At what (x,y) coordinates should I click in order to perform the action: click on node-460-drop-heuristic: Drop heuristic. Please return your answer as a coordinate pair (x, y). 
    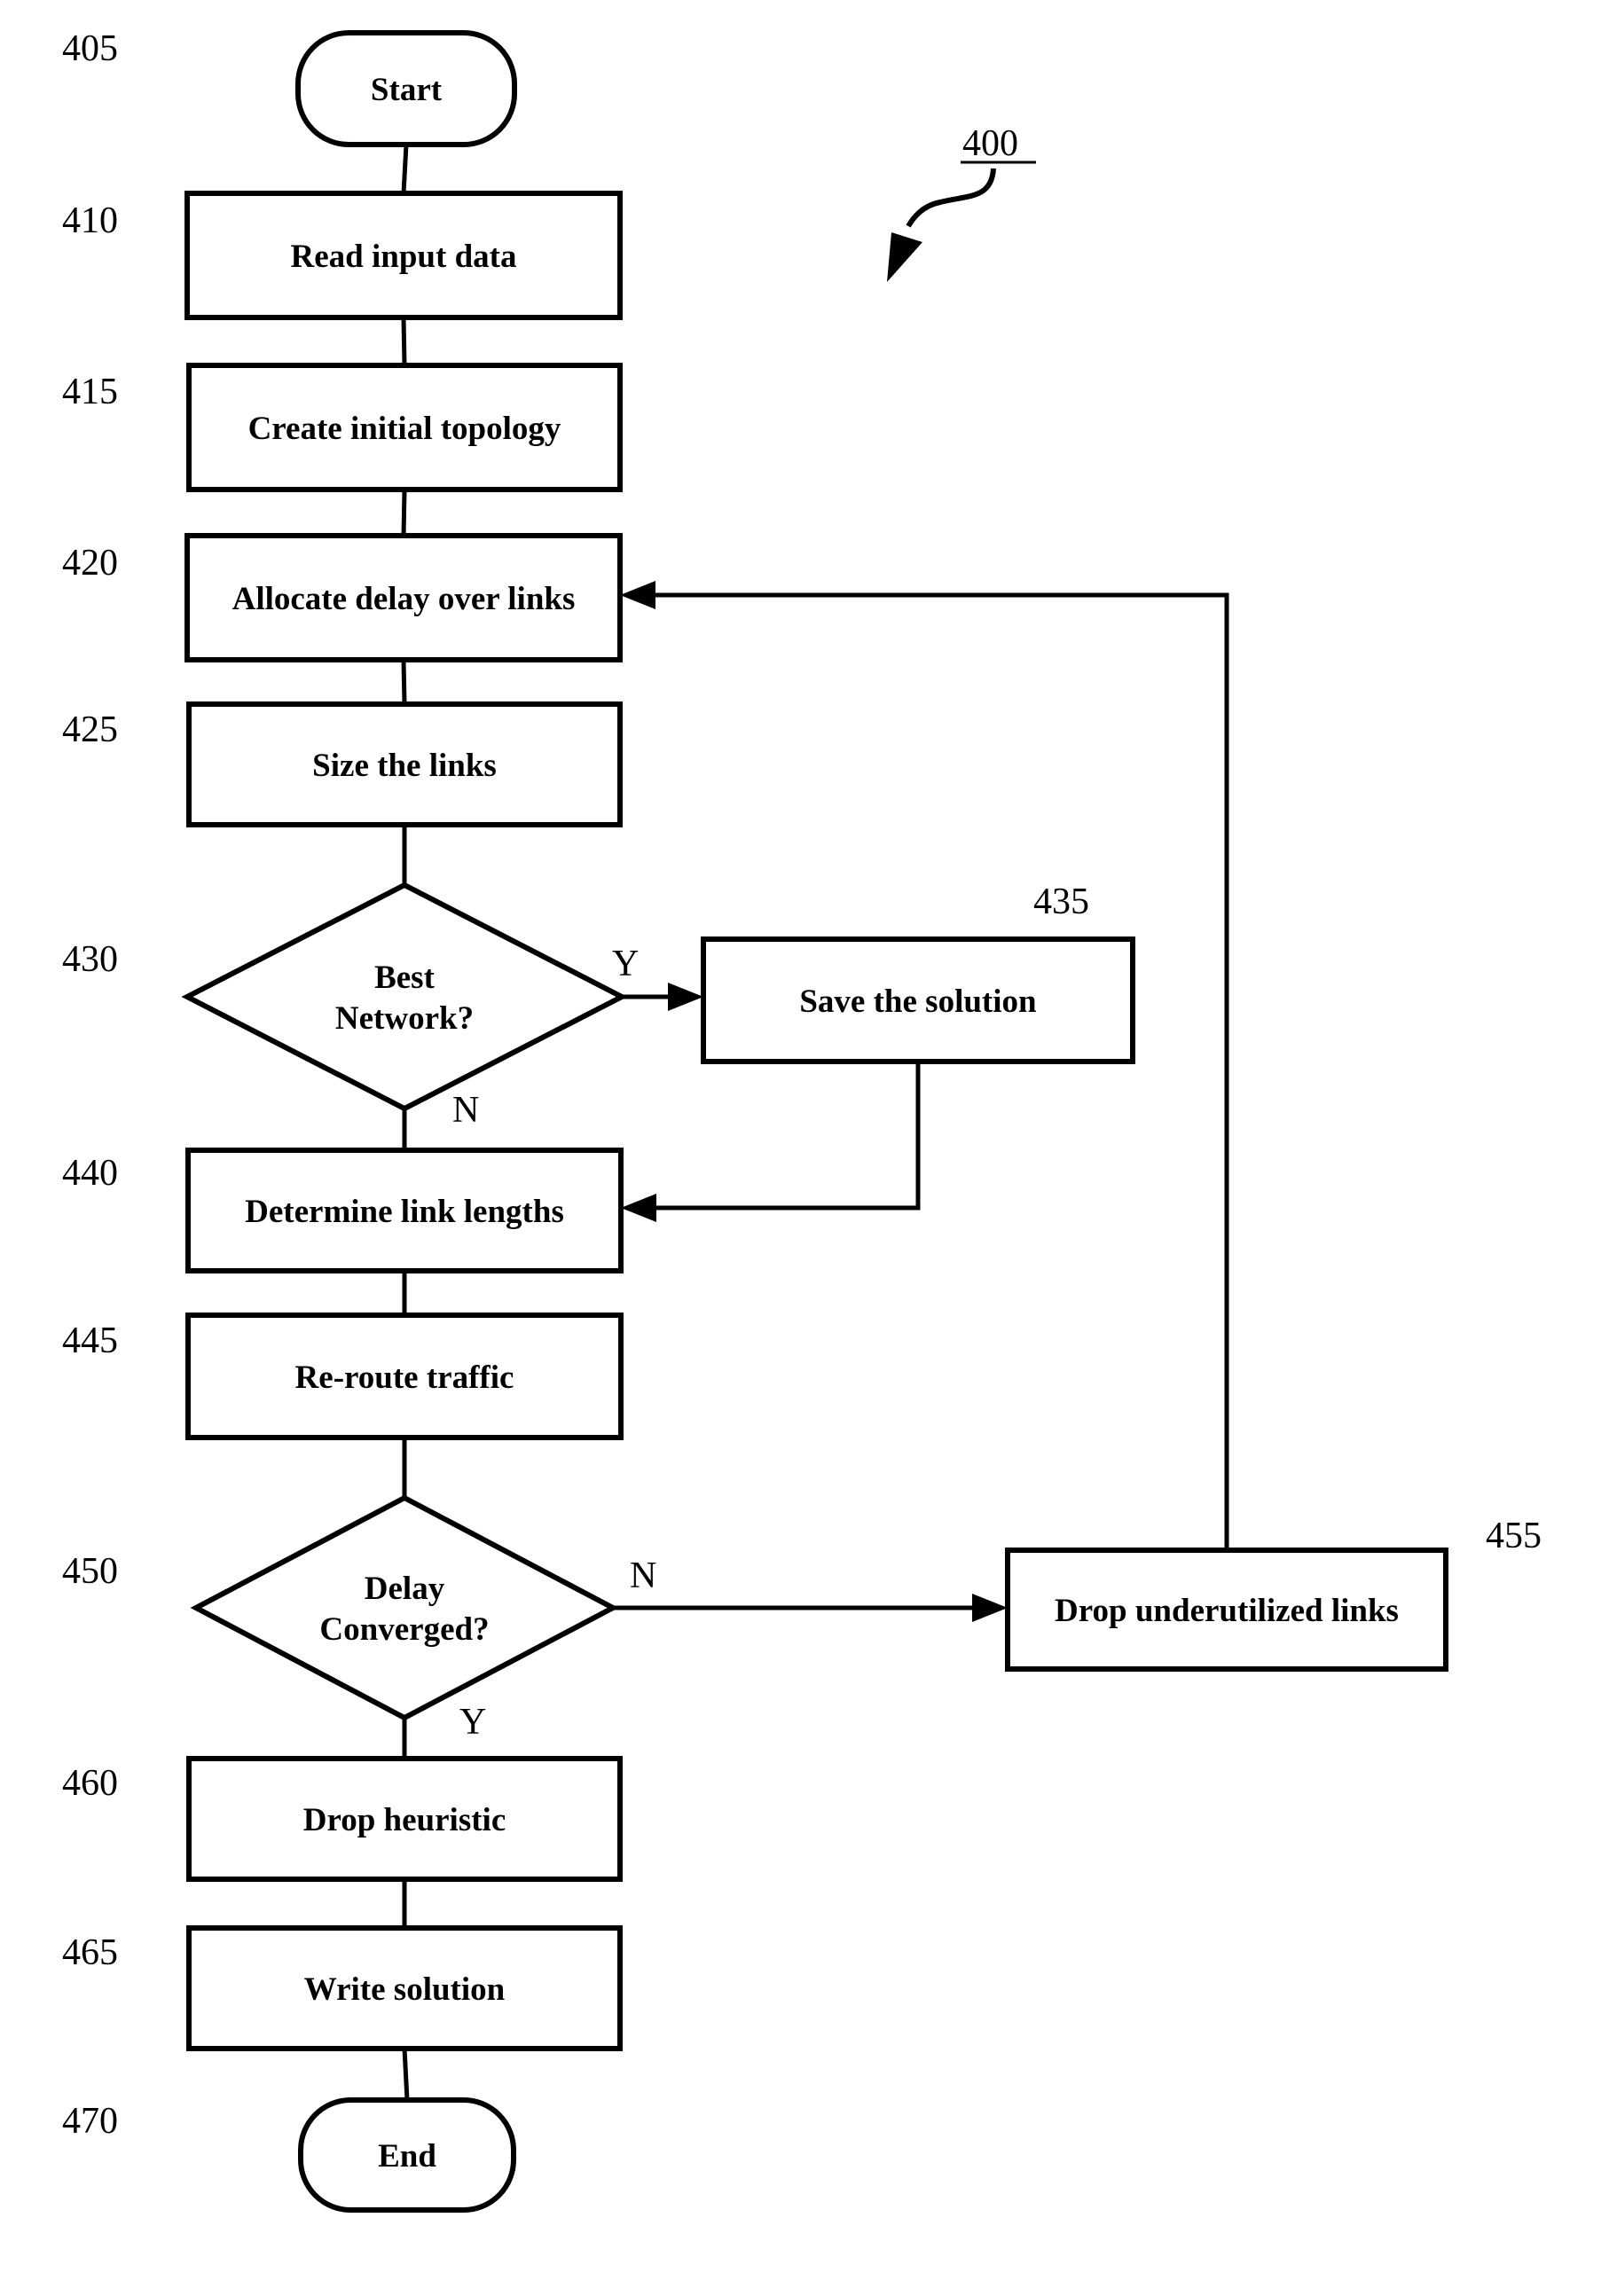
    Looking at the image, I should click on (404, 1819).